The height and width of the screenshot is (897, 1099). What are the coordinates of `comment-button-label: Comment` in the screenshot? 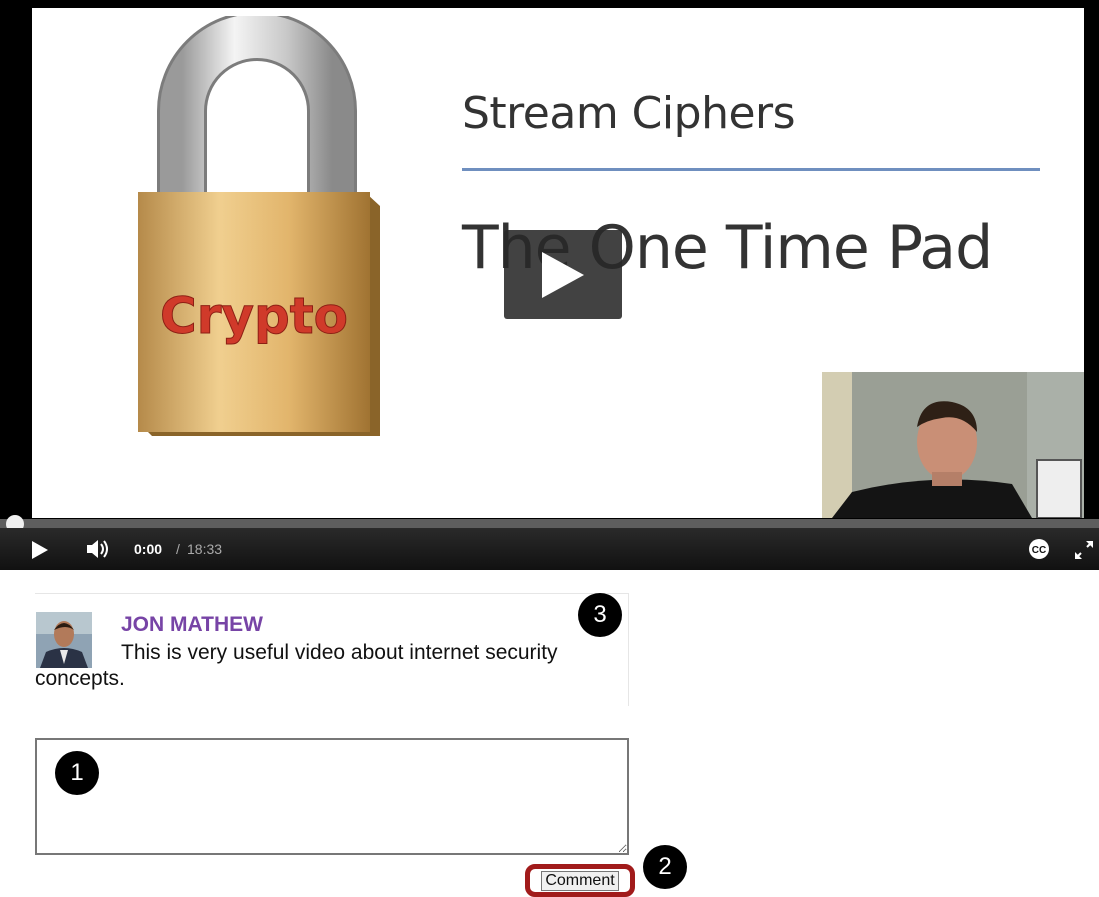 It's located at (580, 880).